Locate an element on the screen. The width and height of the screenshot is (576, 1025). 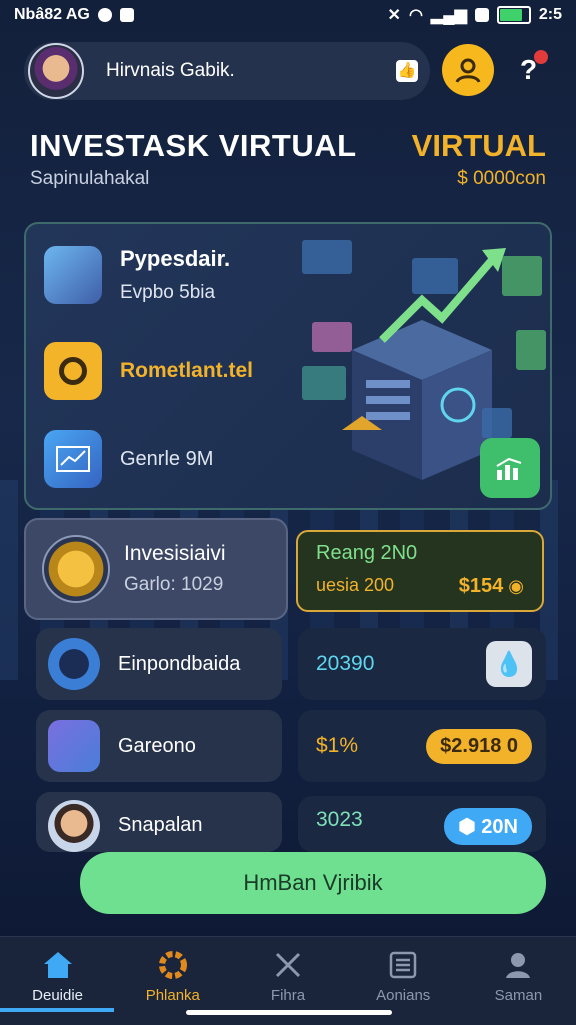
feature-item: Pypesdair. Evpbo 5bia is located at coordinates (137, 275).